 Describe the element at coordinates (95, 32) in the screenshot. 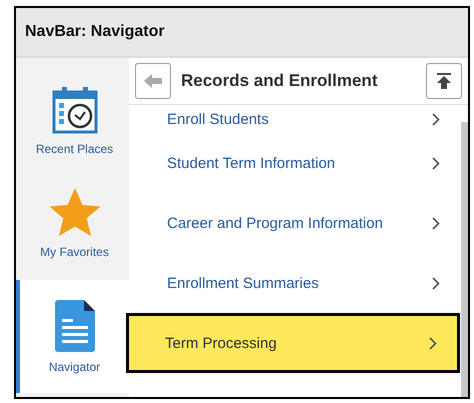

I see `window-title: NavBar: Navigator` at that location.